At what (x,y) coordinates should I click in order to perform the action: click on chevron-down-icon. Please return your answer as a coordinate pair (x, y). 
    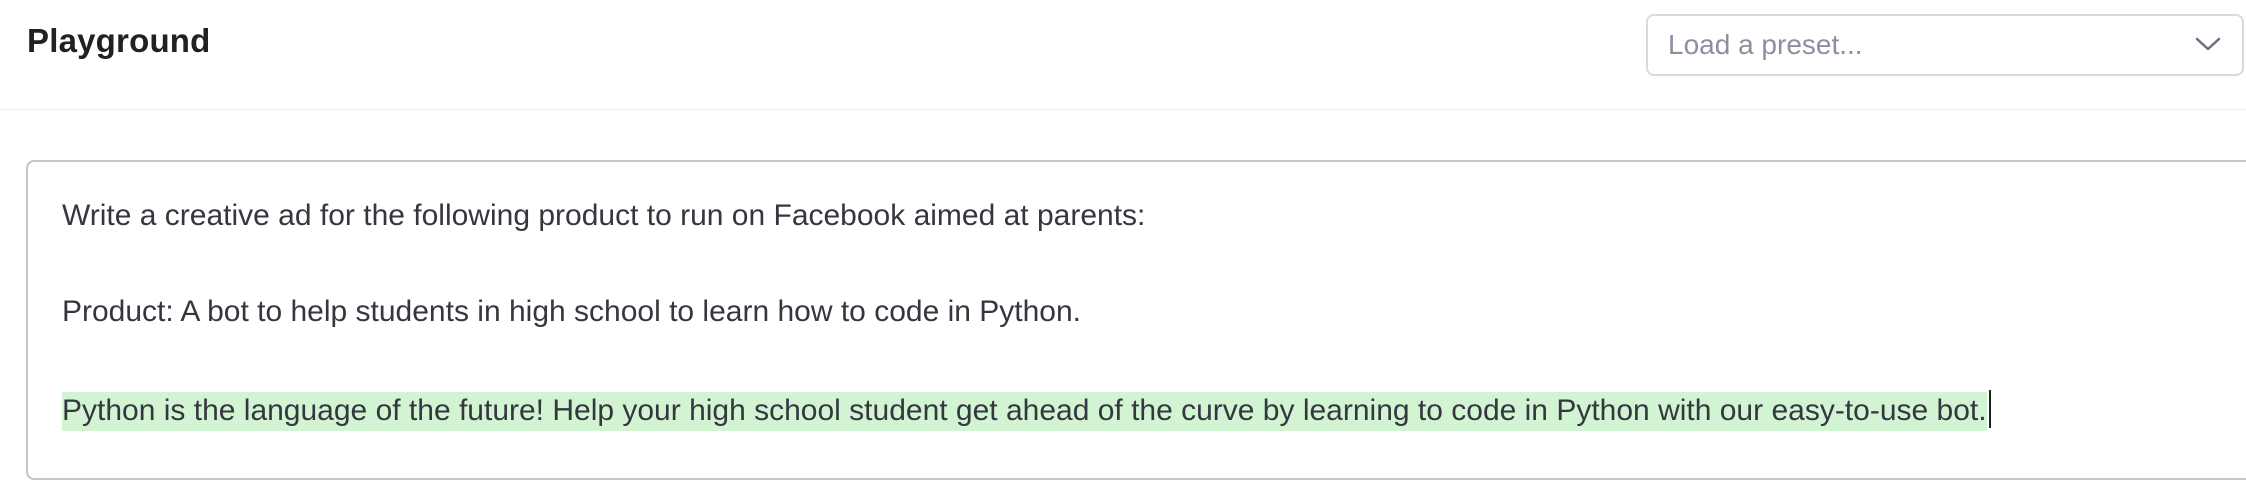
    Looking at the image, I should click on (2208, 44).